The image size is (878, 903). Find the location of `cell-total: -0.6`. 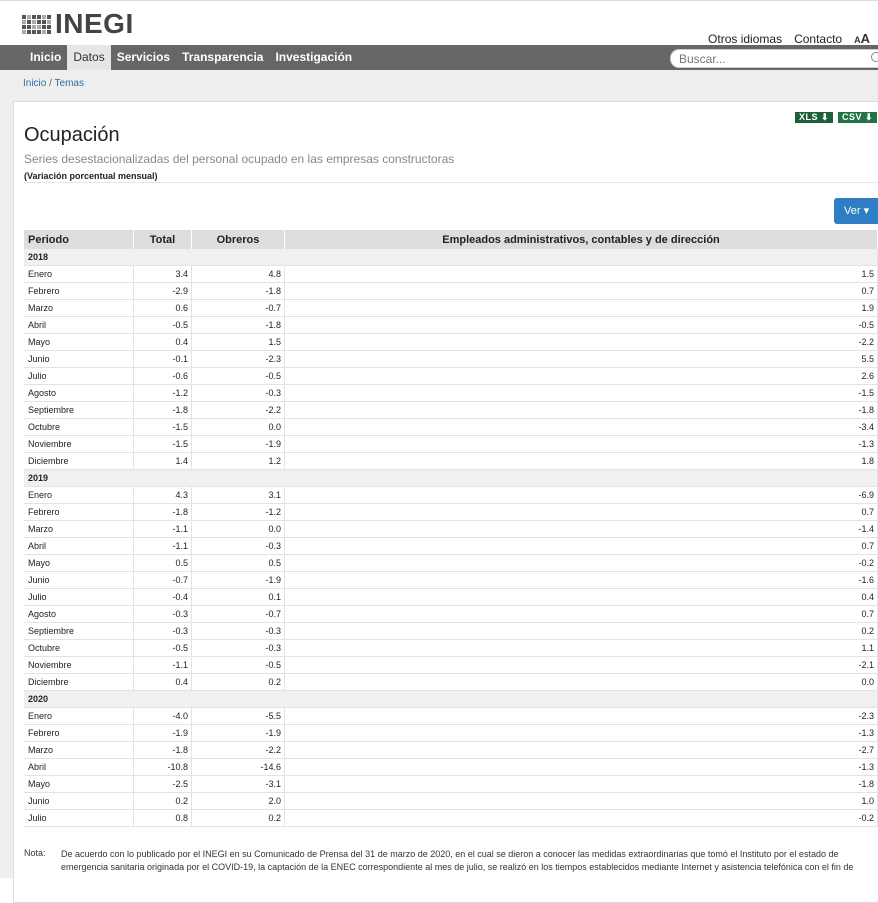

cell-total: -0.6 is located at coordinates (162, 376).